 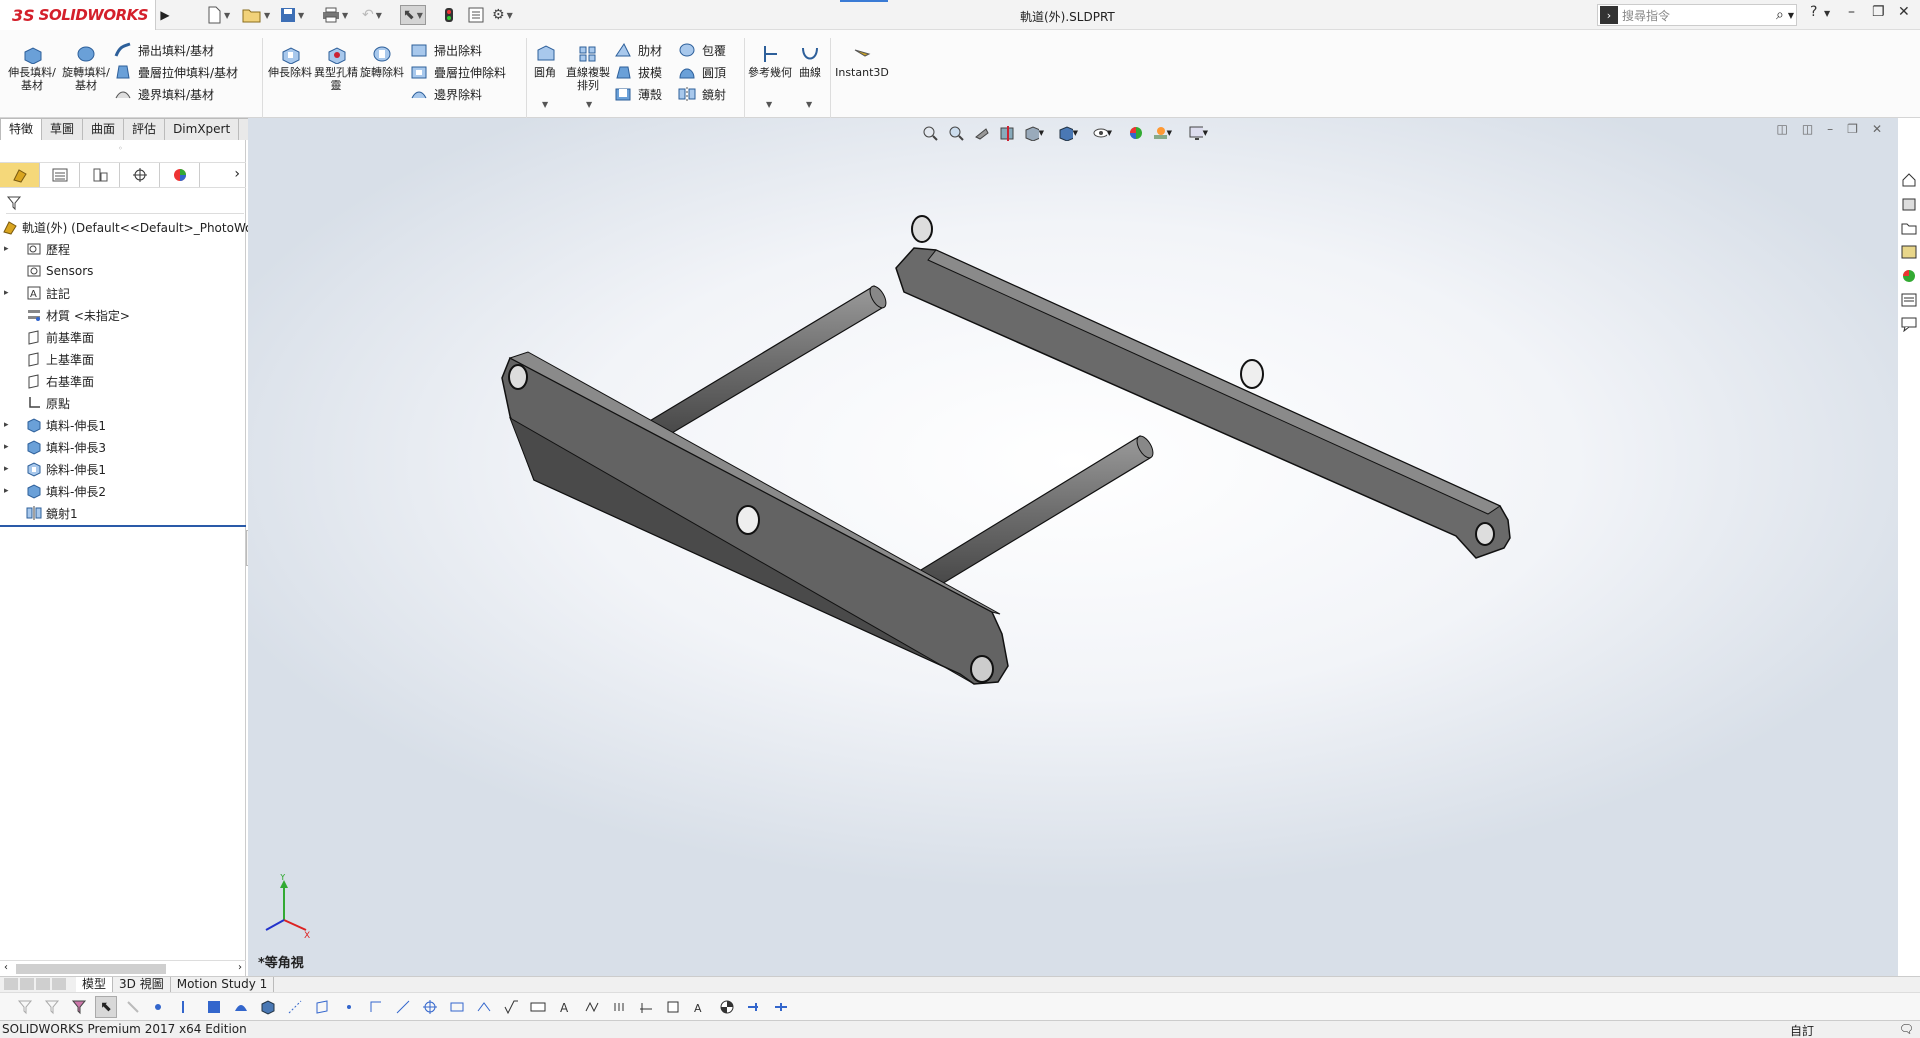 I want to click on clear-filter-button, so click(x=52, y=1007).